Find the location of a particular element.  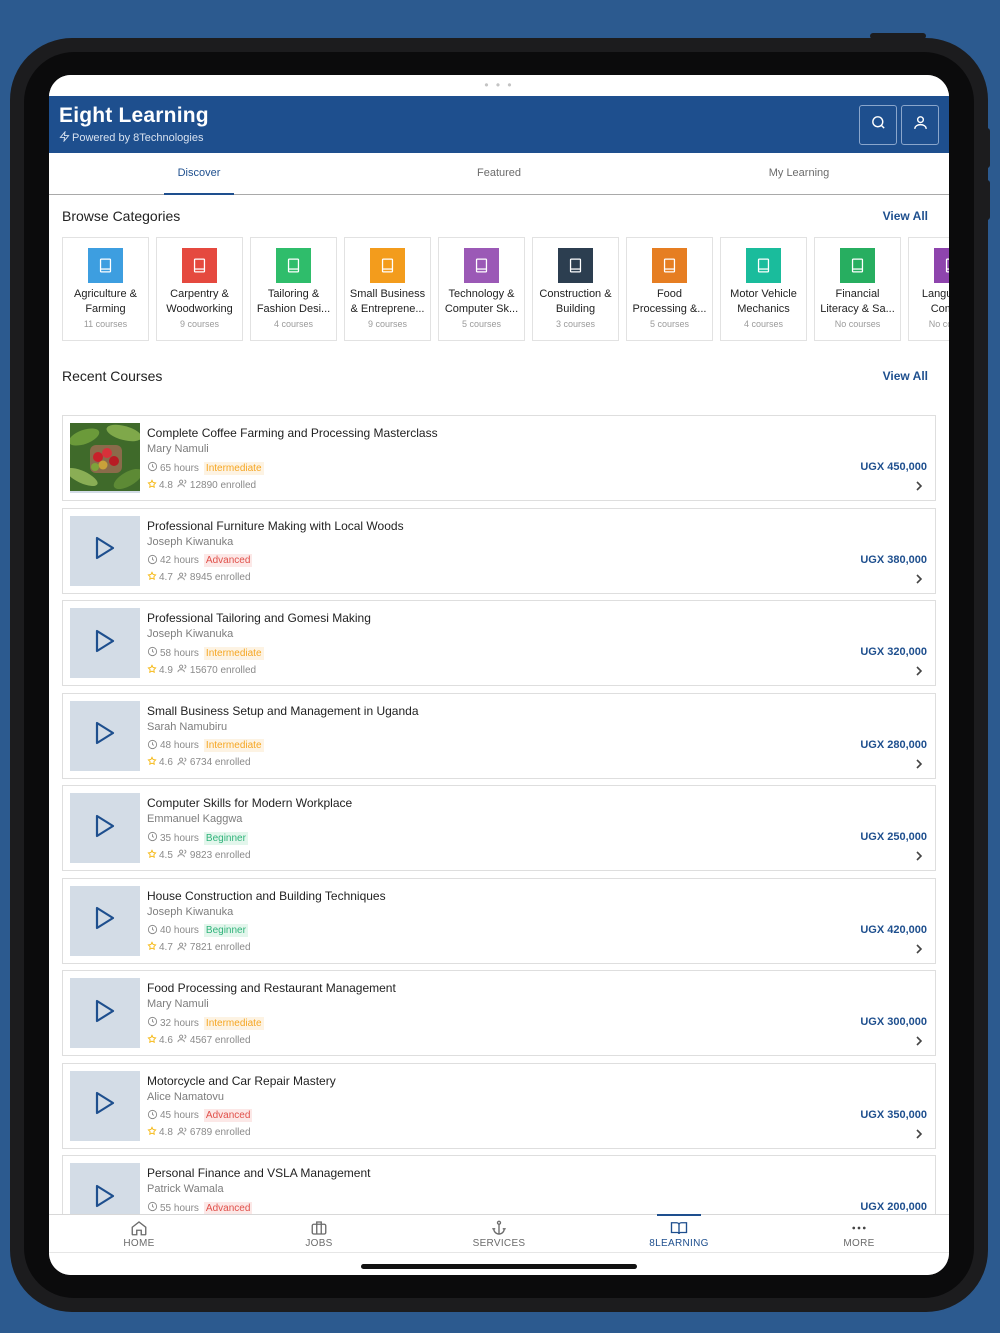

course-meta: 65 hours Intermediate is located at coordinates (205, 468).